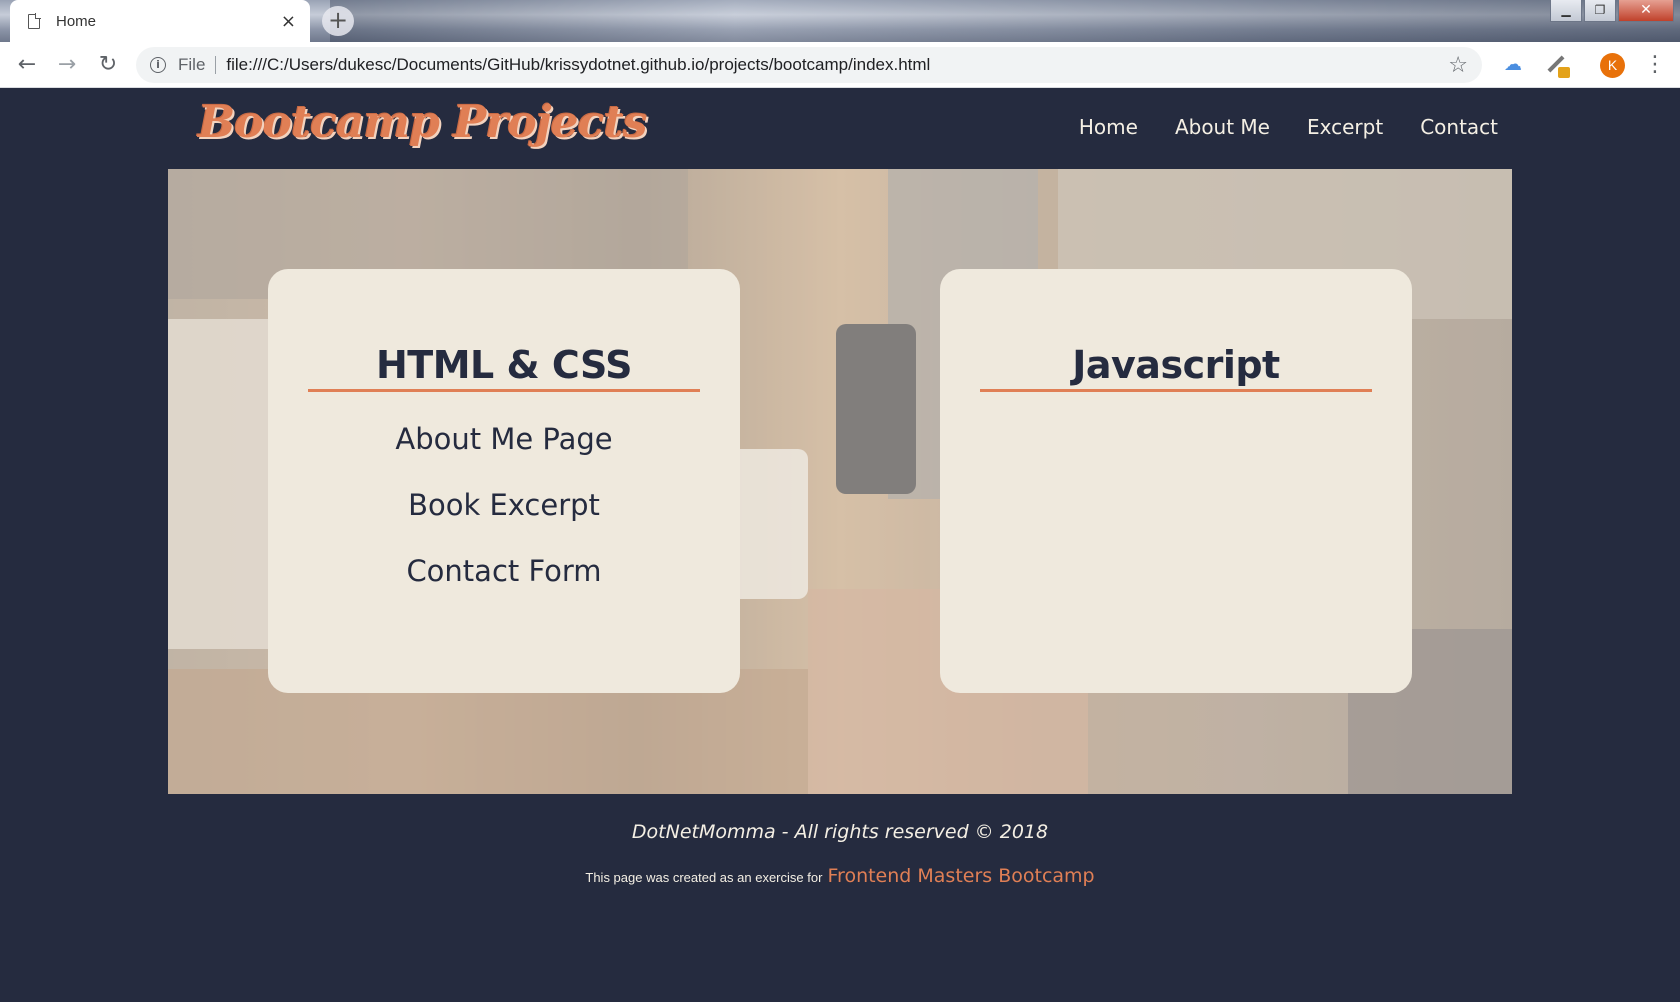  I want to click on browser-tab: Home ×, so click(160, 21).